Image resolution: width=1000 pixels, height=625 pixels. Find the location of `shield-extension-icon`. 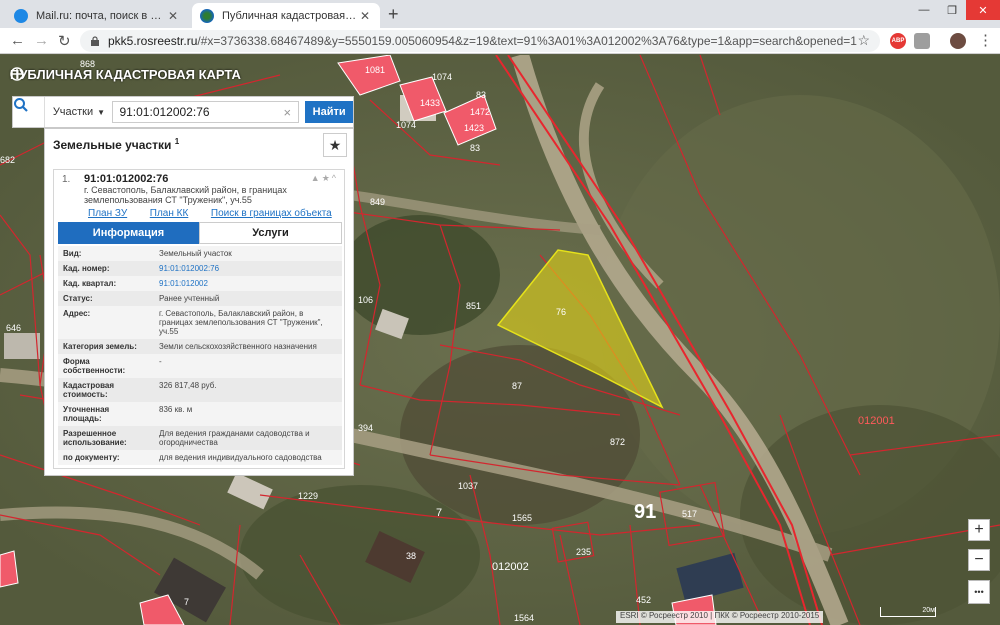

shield-extension-icon is located at coordinates (922, 41).